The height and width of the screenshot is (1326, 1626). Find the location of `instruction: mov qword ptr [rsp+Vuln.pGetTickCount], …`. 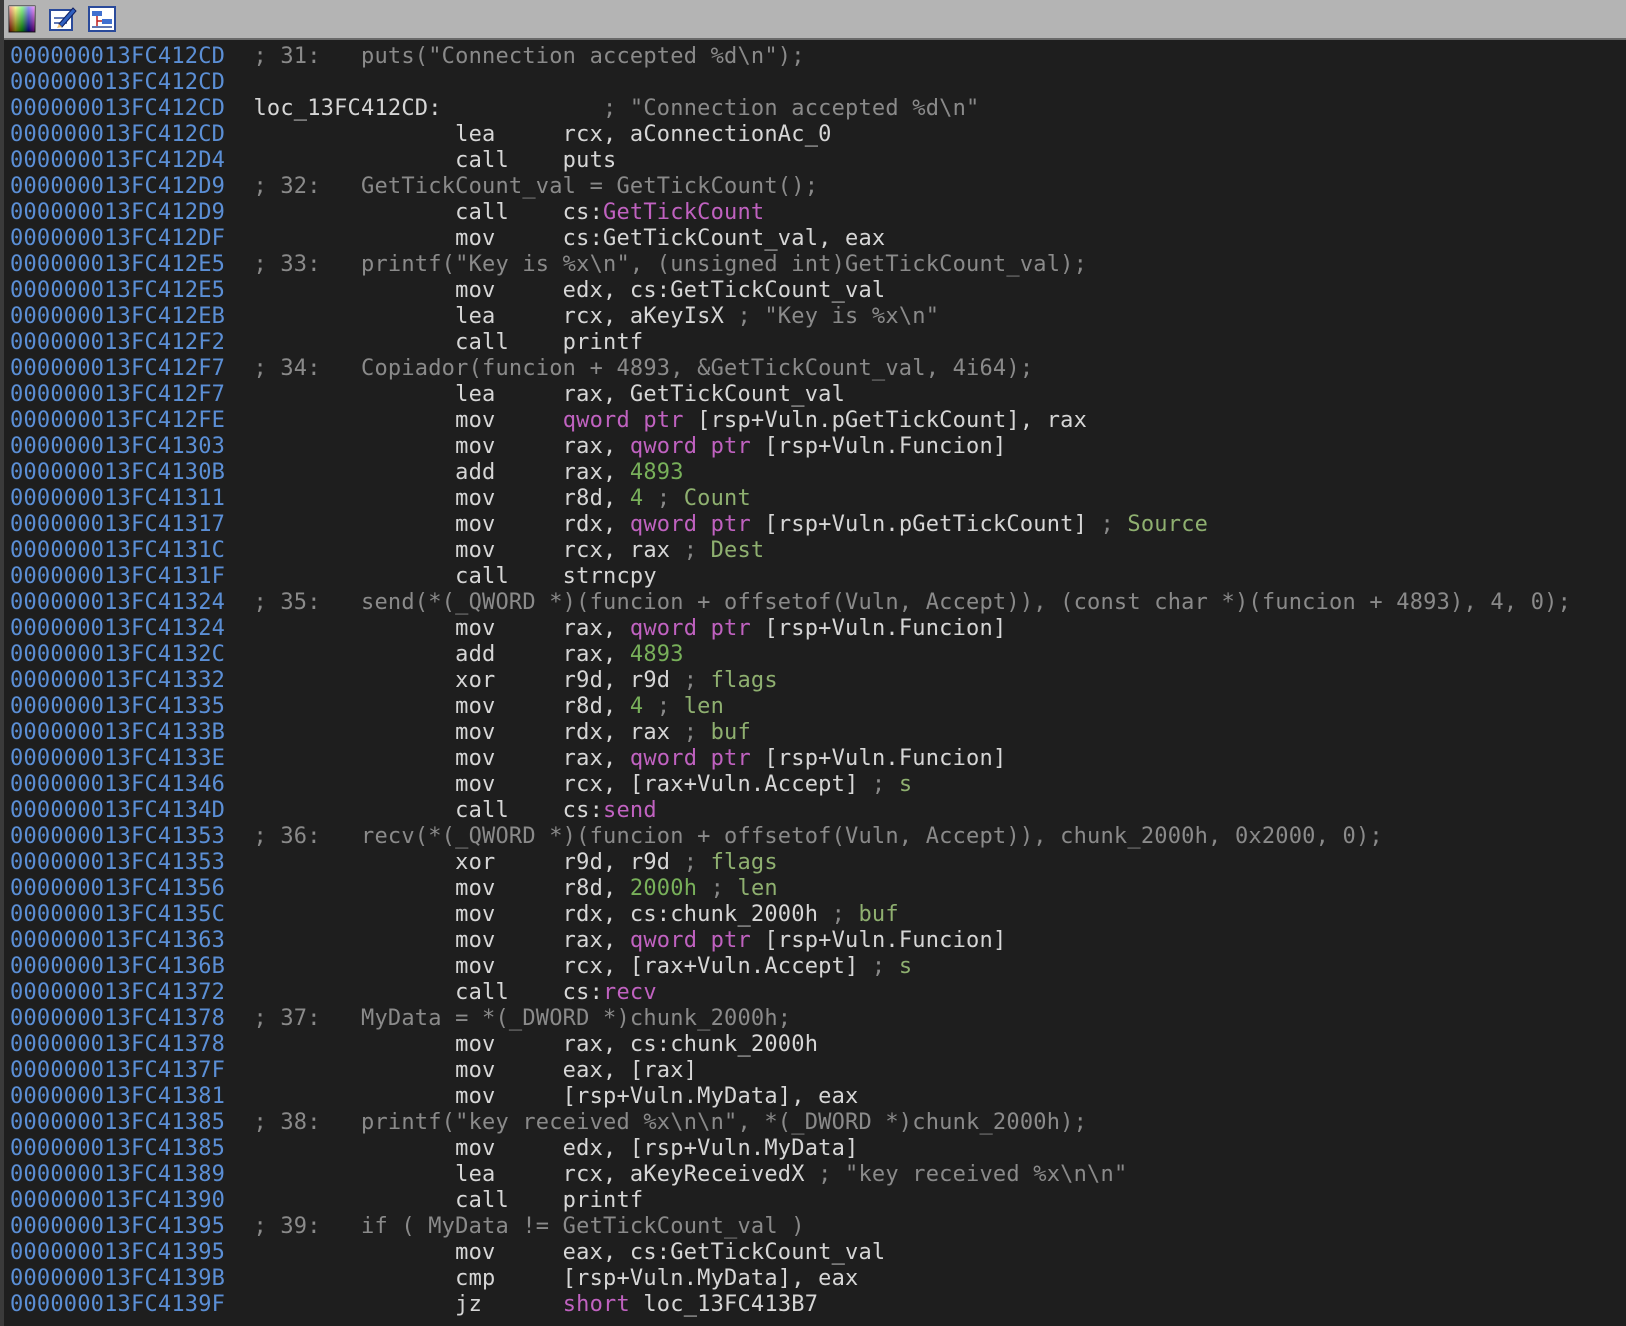

instruction: mov qword ptr [rsp+Vuln.pGetTickCount], … is located at coordinates (663, 421).